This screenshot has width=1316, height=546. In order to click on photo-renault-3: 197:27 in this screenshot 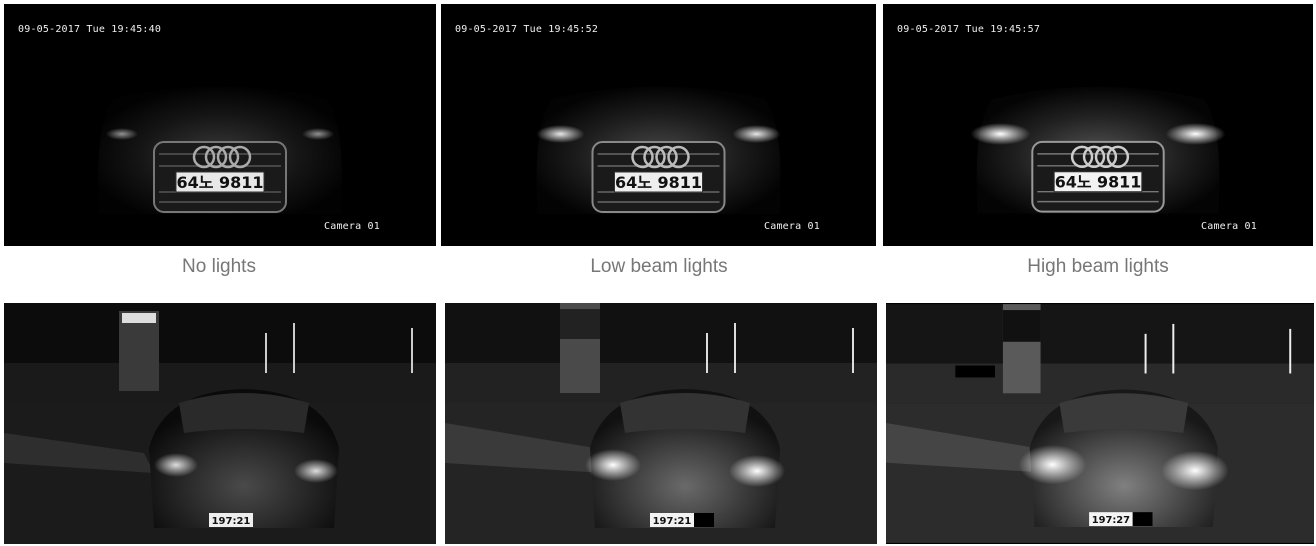, I will do `click(1100, 423)`.